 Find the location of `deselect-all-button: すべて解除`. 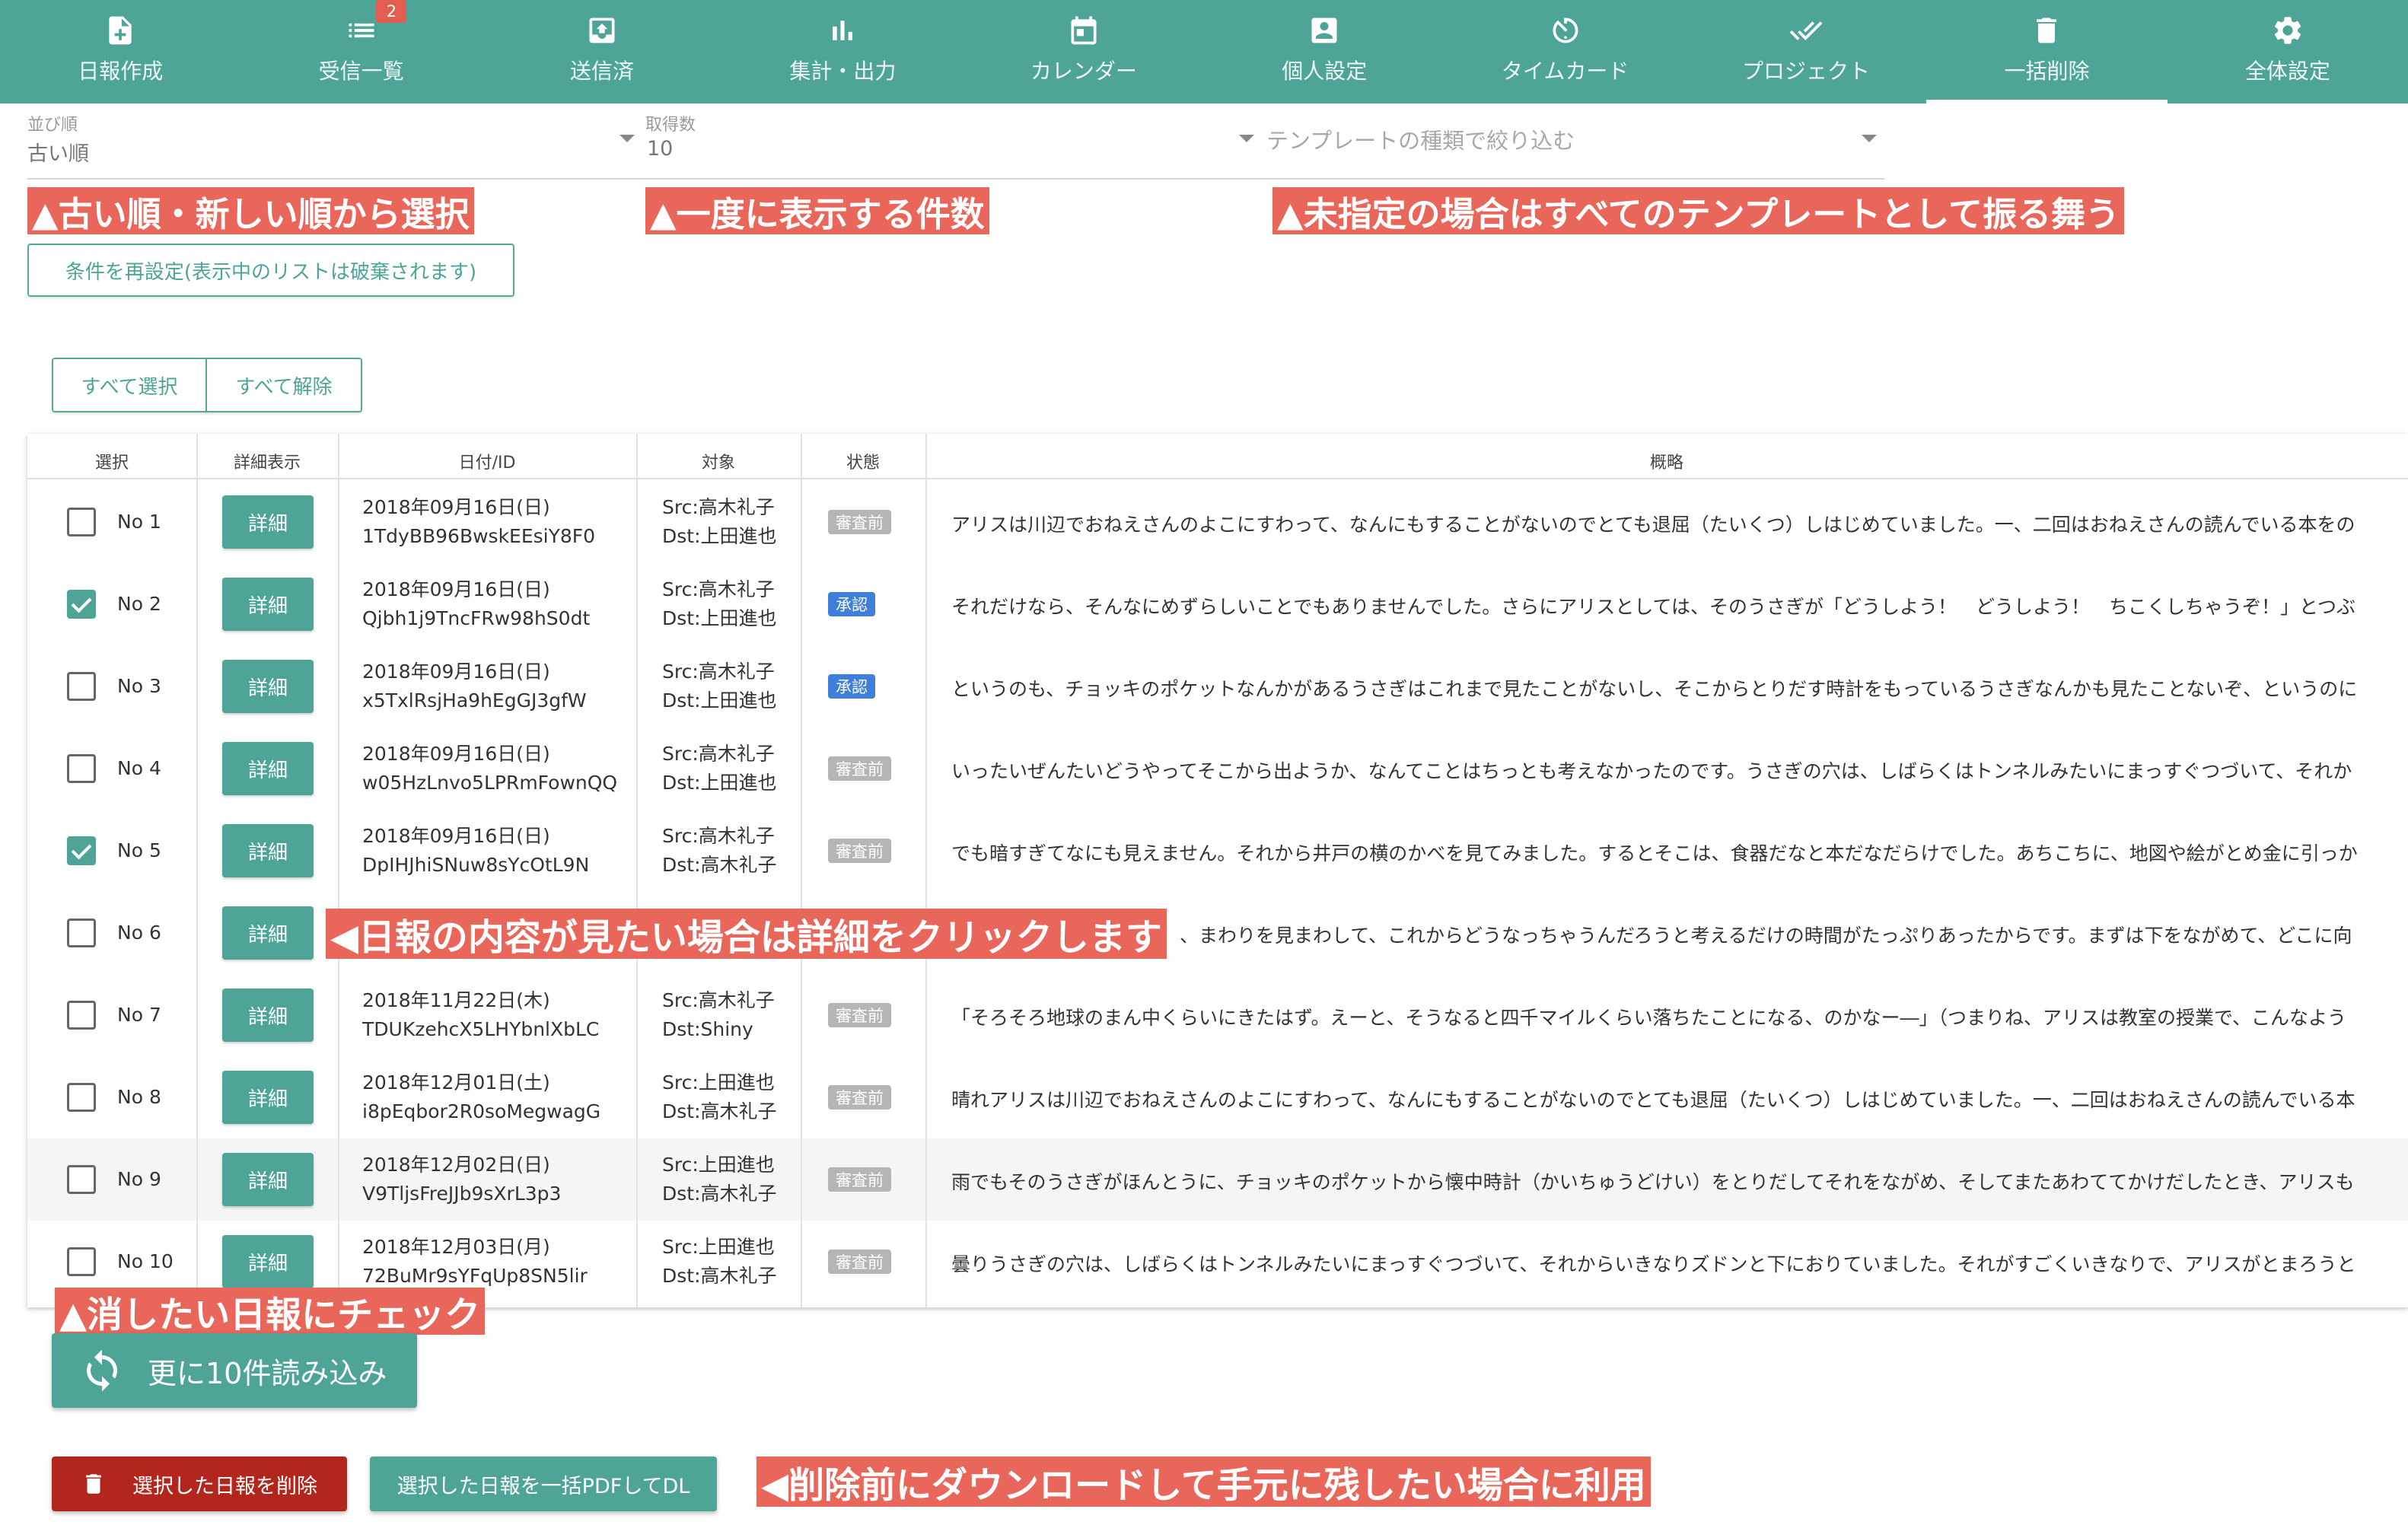

deselect-all-button: すべて解除 is located at coordinates (283, 385).